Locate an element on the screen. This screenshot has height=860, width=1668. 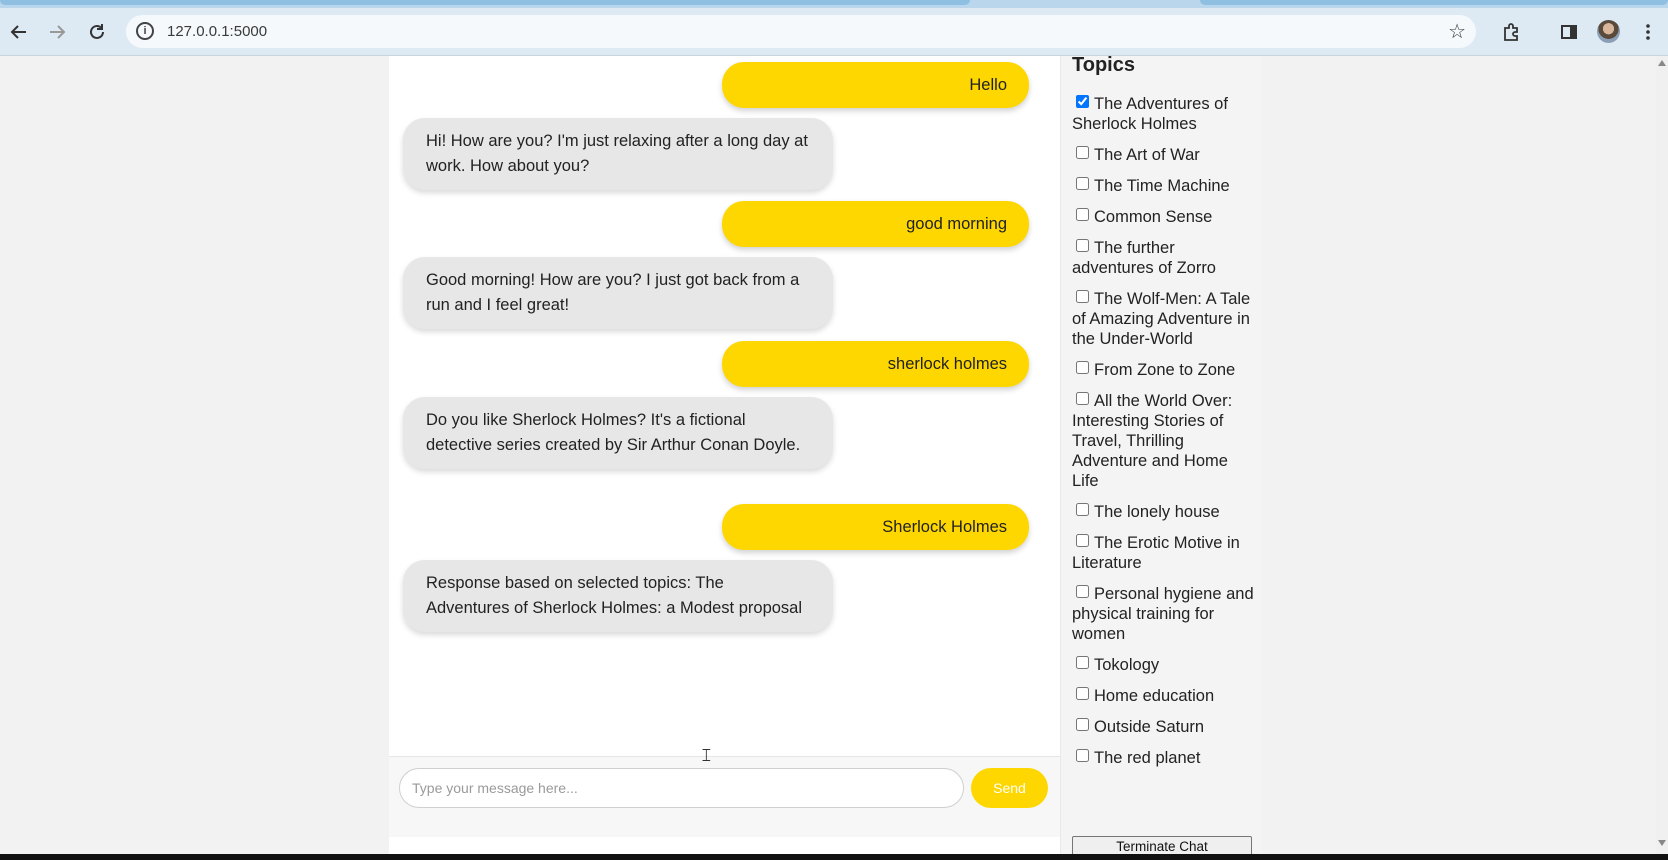
topic-item: The red planet is located at coordinates (1164, 758).